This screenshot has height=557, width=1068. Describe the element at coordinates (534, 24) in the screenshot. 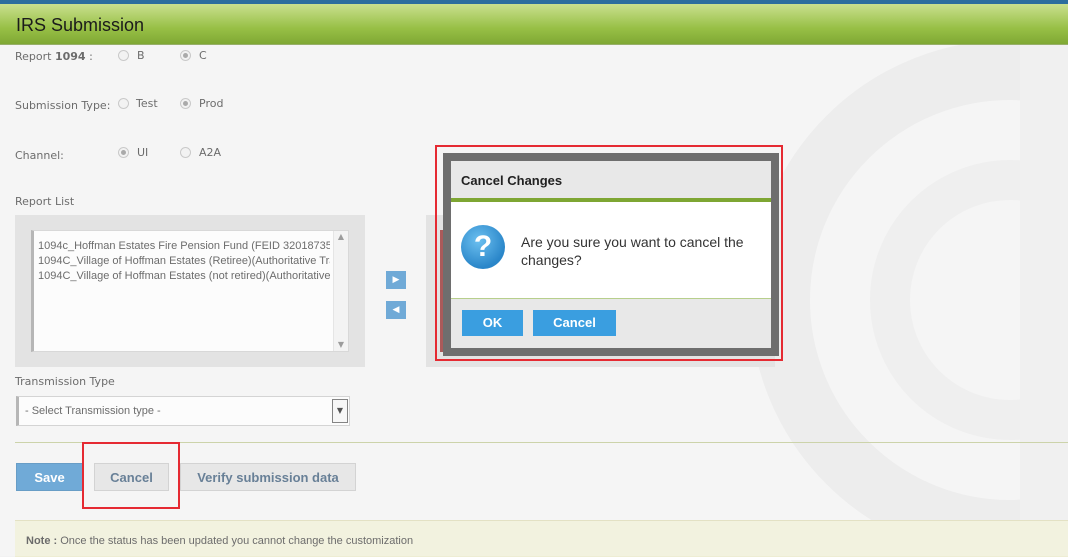

I see `app-header: IRS Submission` at that location.